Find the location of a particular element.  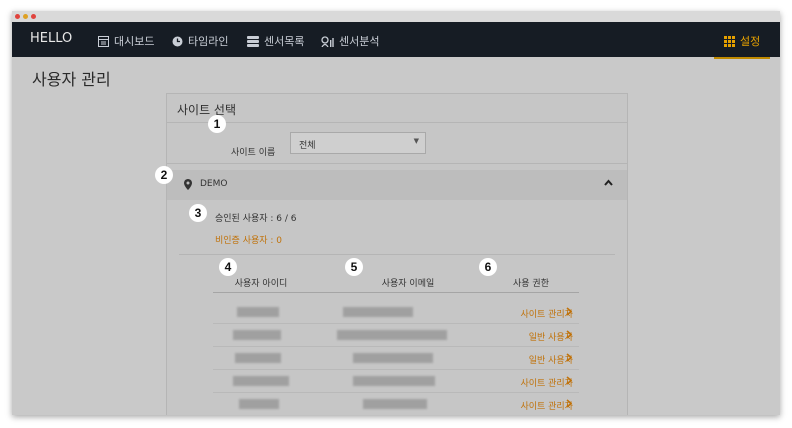

callout-6: 6 is located at coordinates (488, 267).